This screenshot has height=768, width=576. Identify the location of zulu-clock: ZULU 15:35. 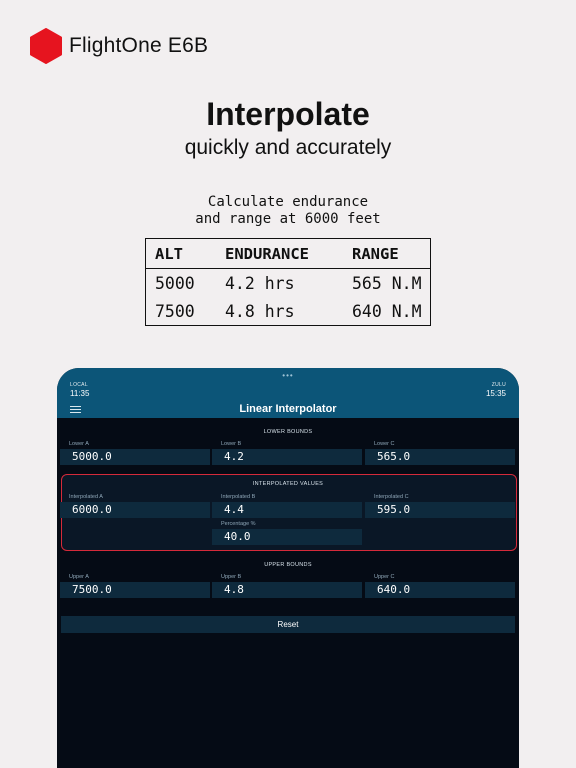
(496, 390).